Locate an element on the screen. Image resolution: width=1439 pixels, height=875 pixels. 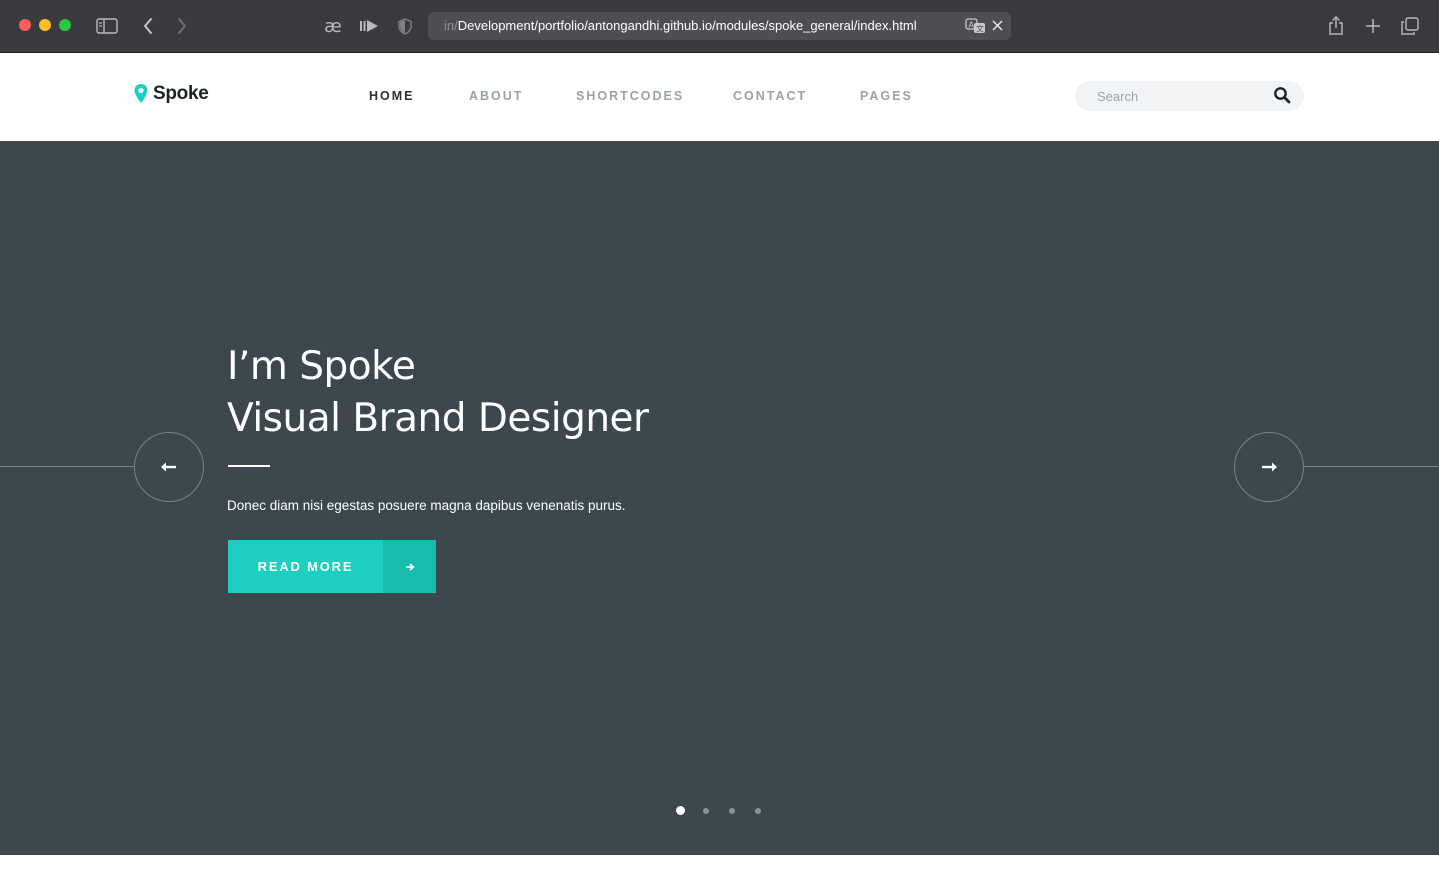
tabs-overview-icon is located at coordinates (1410, 26).